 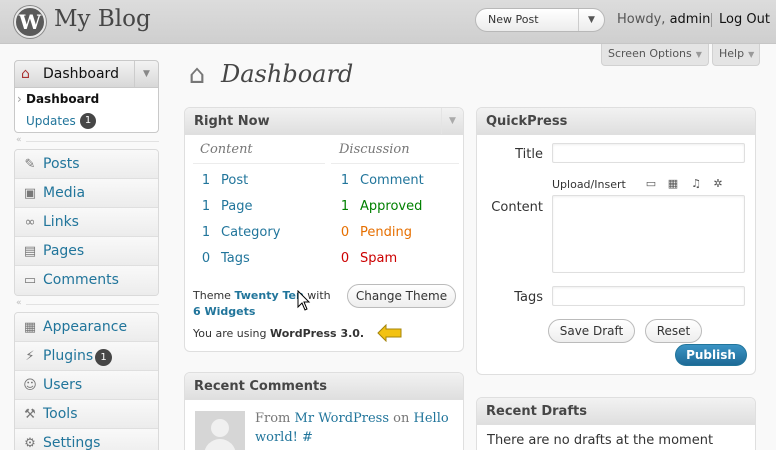 I want to click on appearance-icon: ▦, so click(x=30, y=327).